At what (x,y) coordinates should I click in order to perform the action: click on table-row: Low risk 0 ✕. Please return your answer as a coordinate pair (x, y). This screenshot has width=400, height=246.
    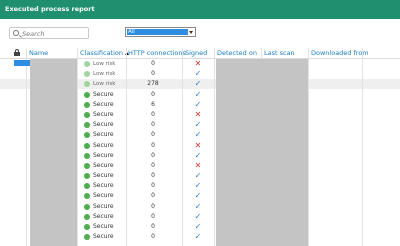
    Looking at the image, I should click on (200, 64).